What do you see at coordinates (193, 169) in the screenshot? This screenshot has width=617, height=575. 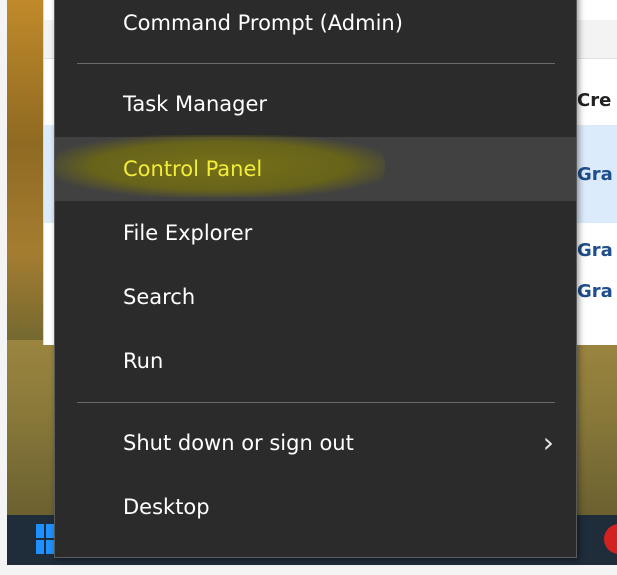 I see `menu-item-label: Control Panel` at bounding box center [193, 169].